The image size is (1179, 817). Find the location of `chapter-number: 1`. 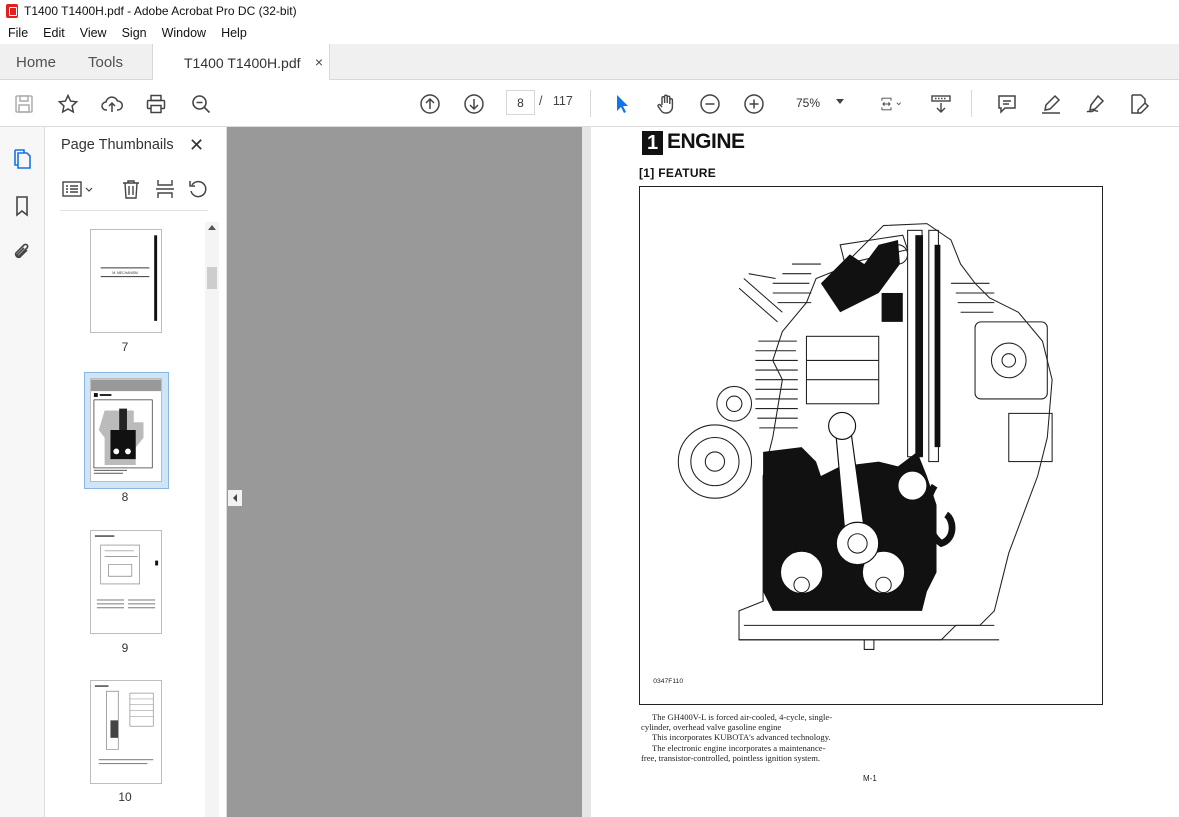

chapter-number: 1 is located at coordinates (652, 143).